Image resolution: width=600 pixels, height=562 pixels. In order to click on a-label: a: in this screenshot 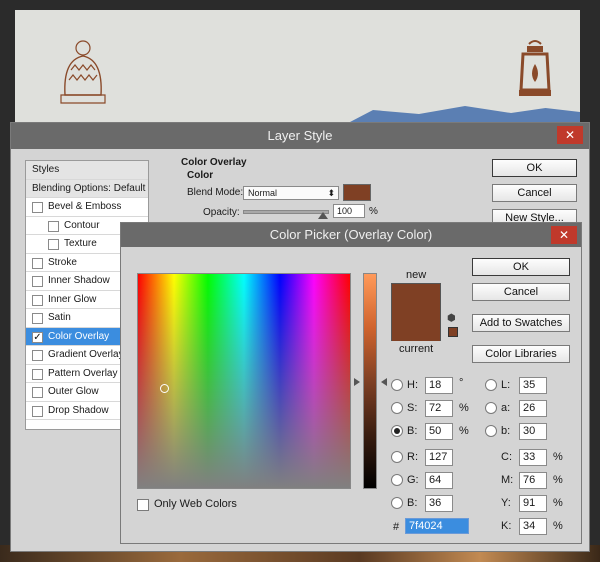, I will do `click(506, 408)`.